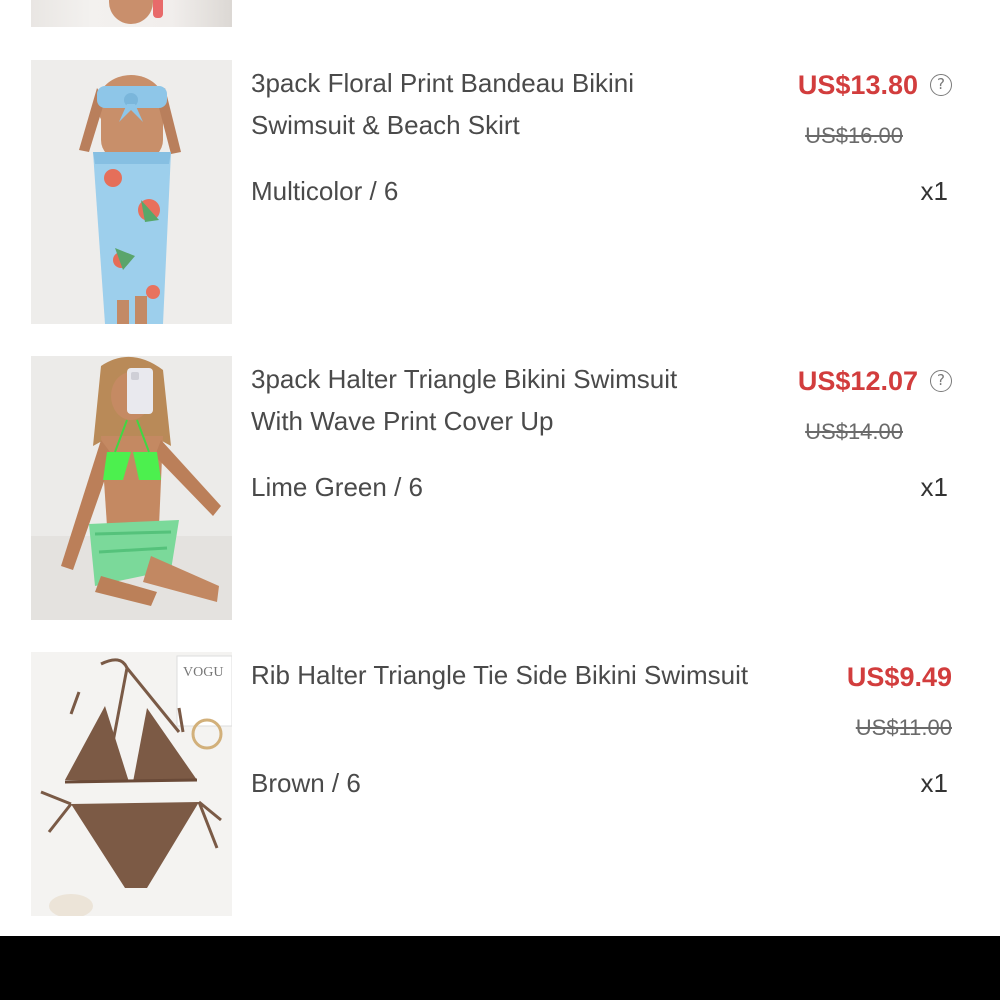 The width and height of the screenshot is (1000, 1000). I want to click on bottom-bar, so click(500, 968).